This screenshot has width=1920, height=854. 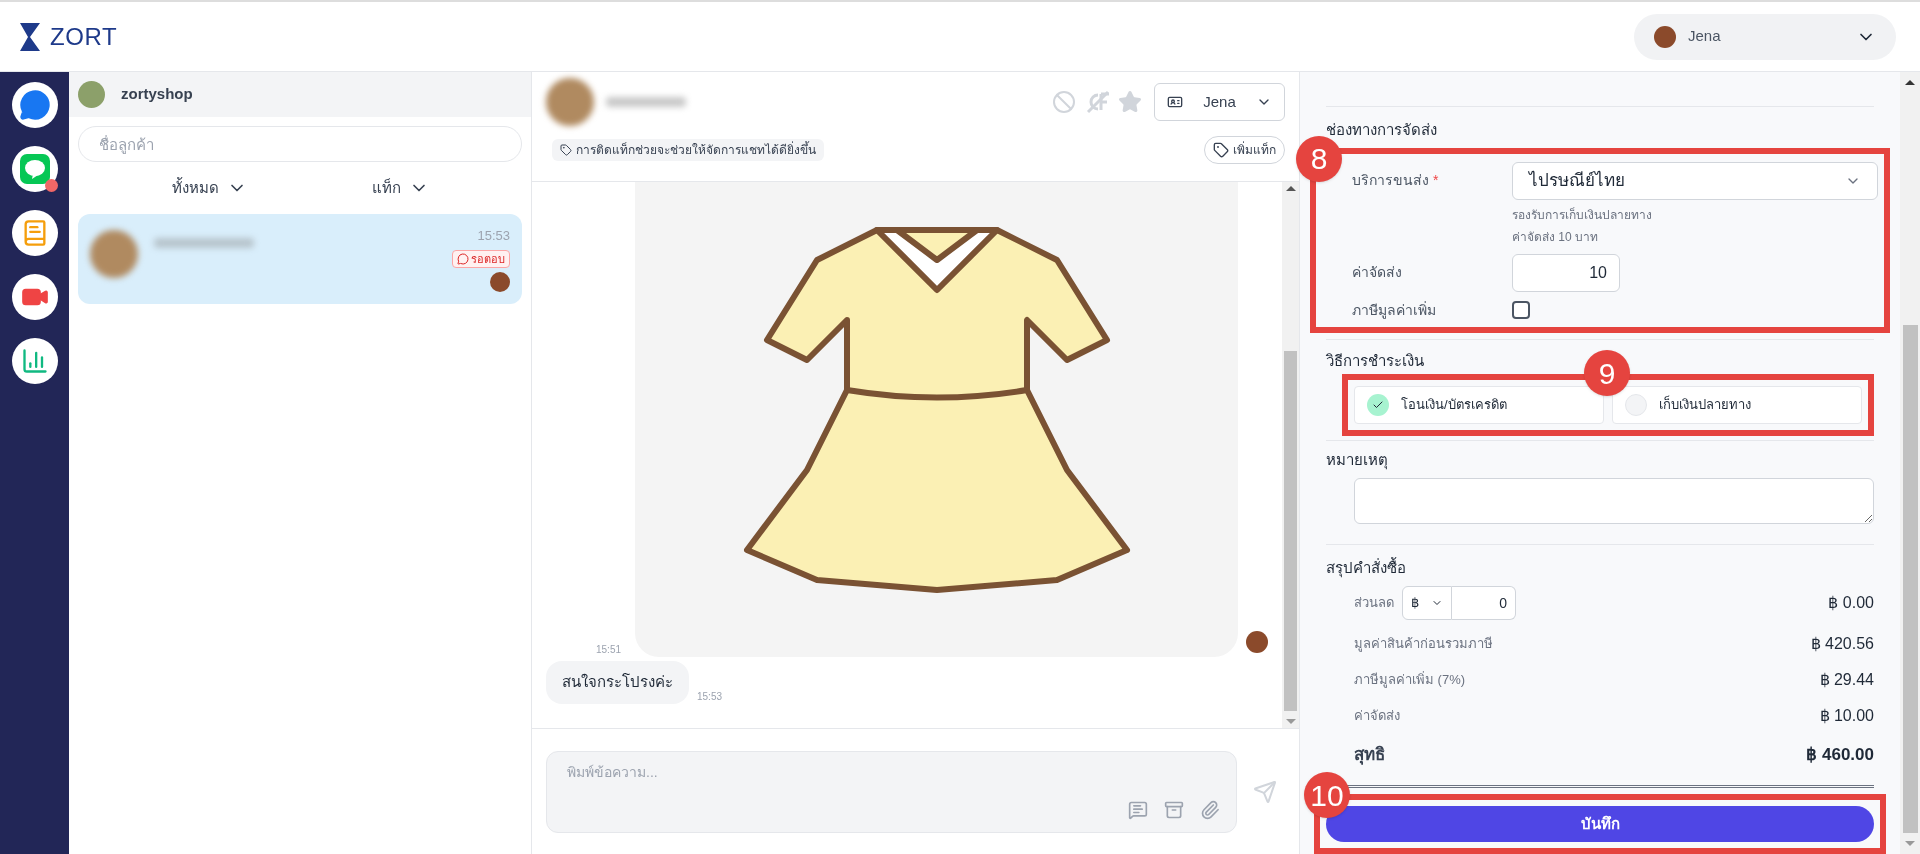 What do you see at coordinates (1064, 102) in the screenshot?
I see `block-icon` at bounding box center [1064, 102].